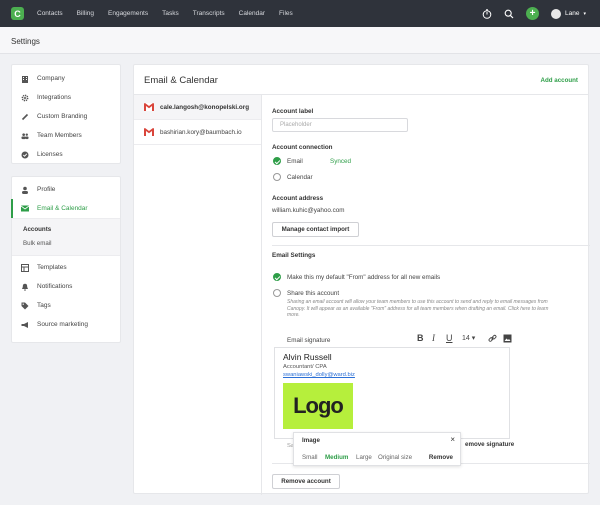 This screenshot has width=600, height=505. Describe the element at coordinates (295, 161) in the screenshot. I see `email-label: Email` at that location.